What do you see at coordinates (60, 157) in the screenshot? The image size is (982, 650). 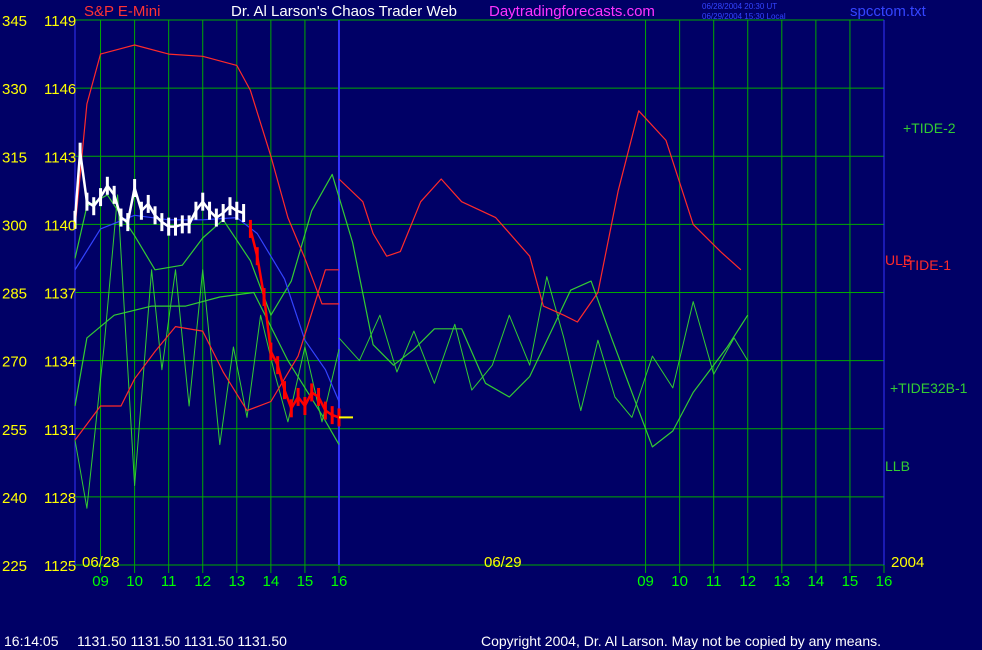 I see `y-tick-price: 1143` at bounding box center [60, 157].